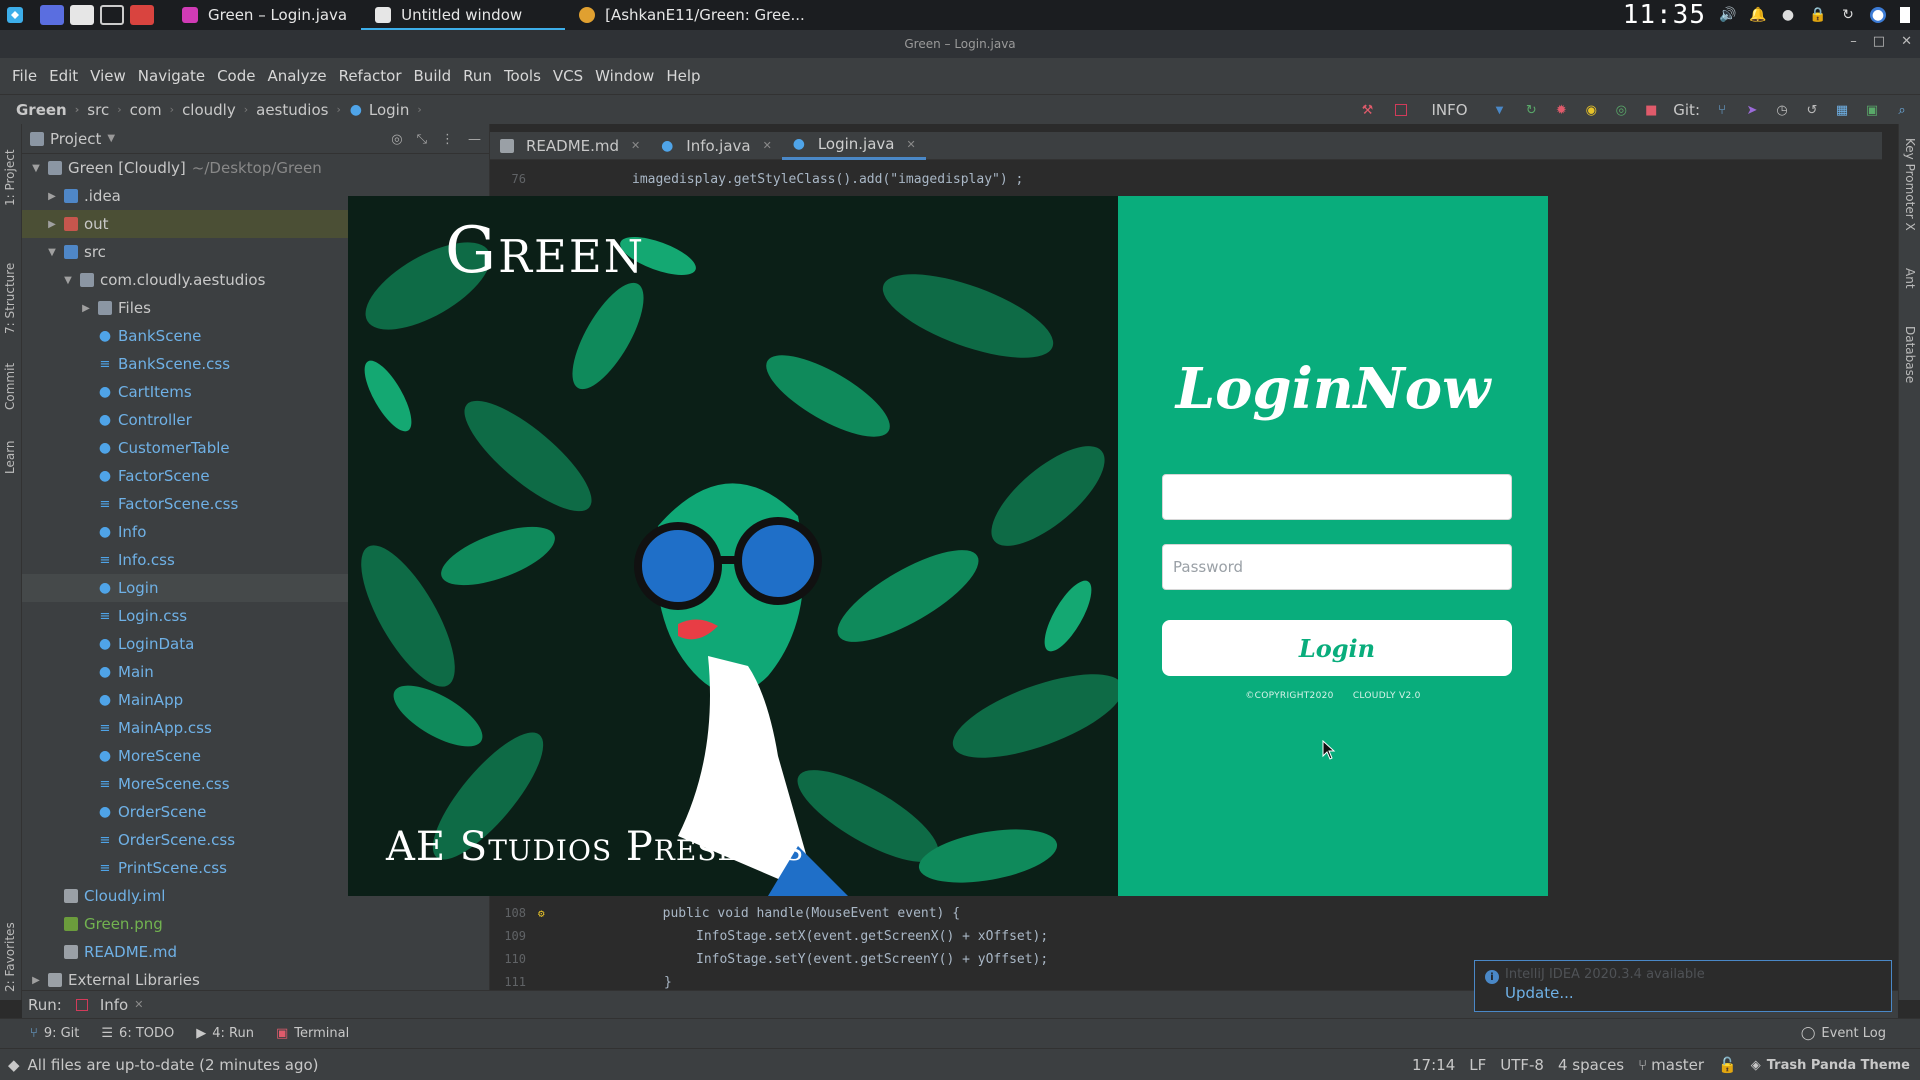 Image resolution: width=1920 pixels, height=1080 pixels. I want to click on clock: 11:35, so click(1664, 15).